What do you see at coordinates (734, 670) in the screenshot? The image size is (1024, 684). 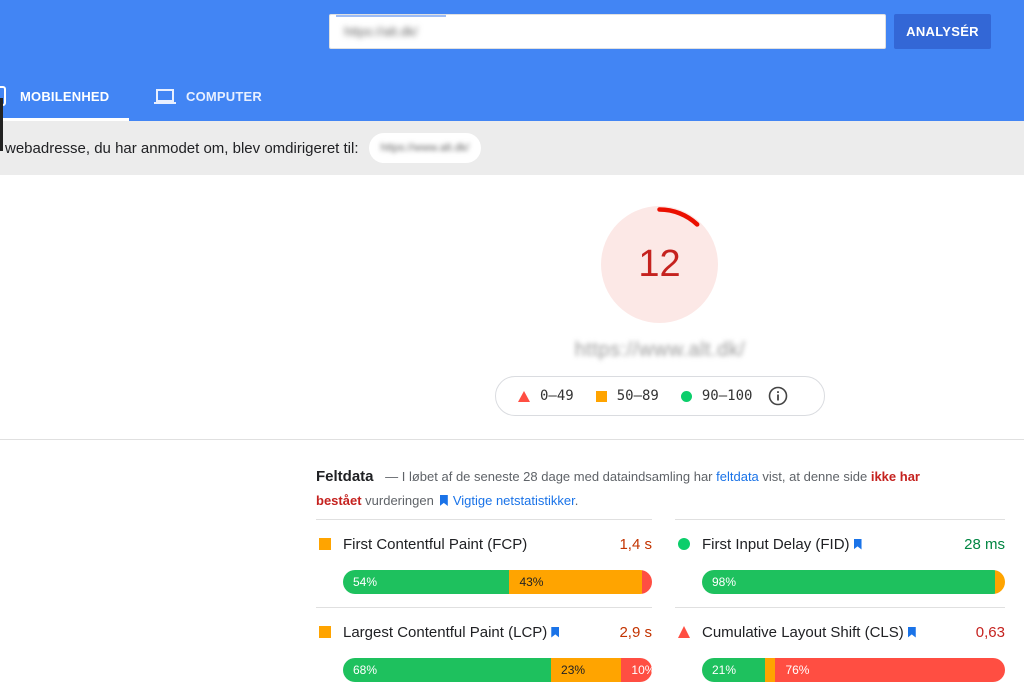 I see `bar-segment-good: 21%` at bounding box center [734, 670].